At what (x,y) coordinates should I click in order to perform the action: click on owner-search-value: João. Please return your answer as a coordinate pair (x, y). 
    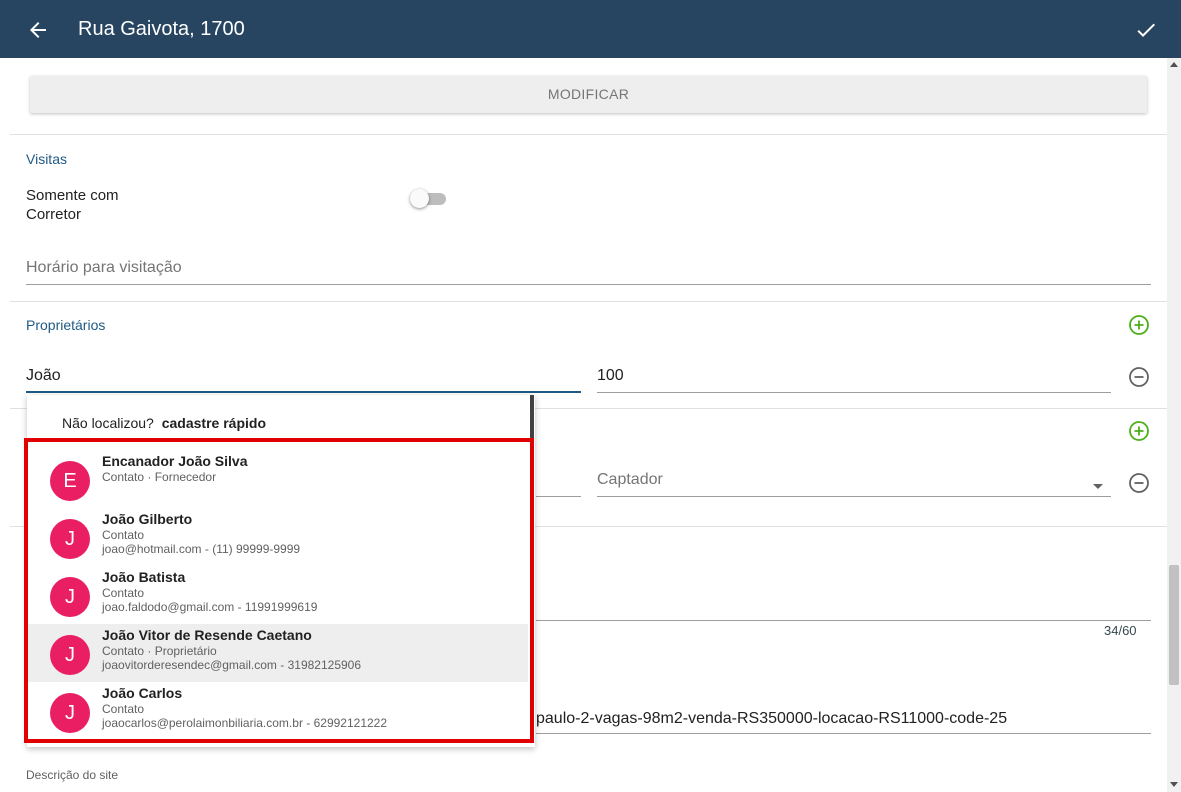
    Looking at the image, I should click on (43, 375).